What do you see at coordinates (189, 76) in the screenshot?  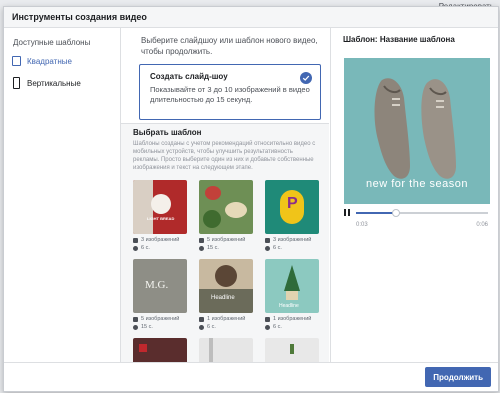 I see `create-slideshow-title: Создать слайд-шоу` at bounding box center [189, 76].